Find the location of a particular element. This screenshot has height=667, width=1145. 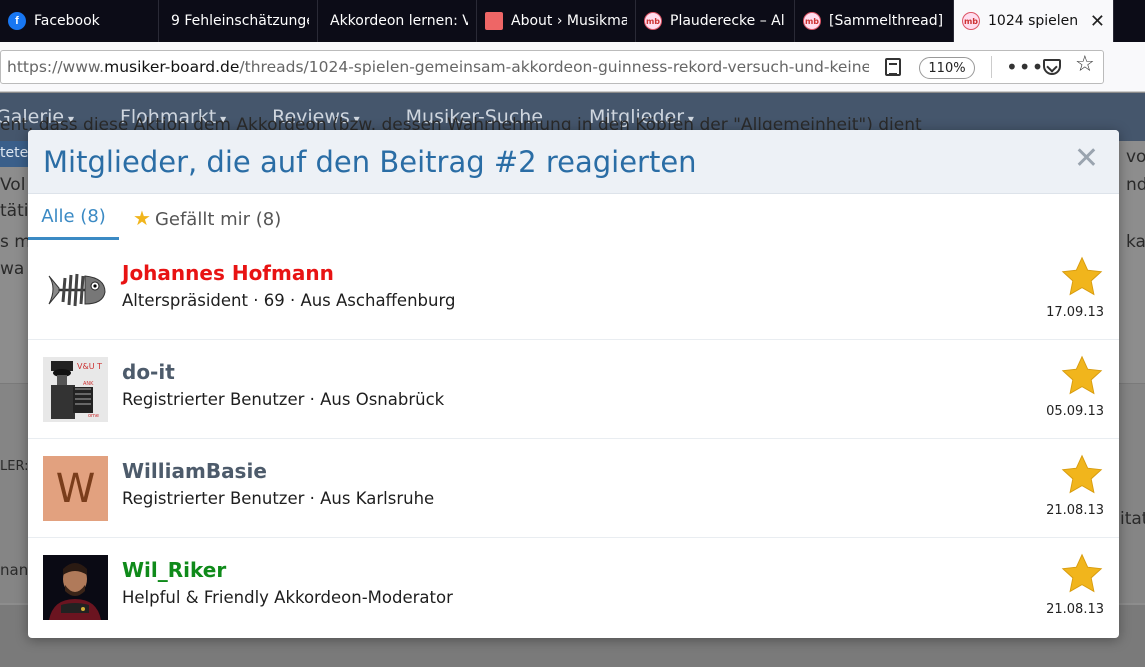

zoom-level-button: 110% is located at coordinates (947, 68).